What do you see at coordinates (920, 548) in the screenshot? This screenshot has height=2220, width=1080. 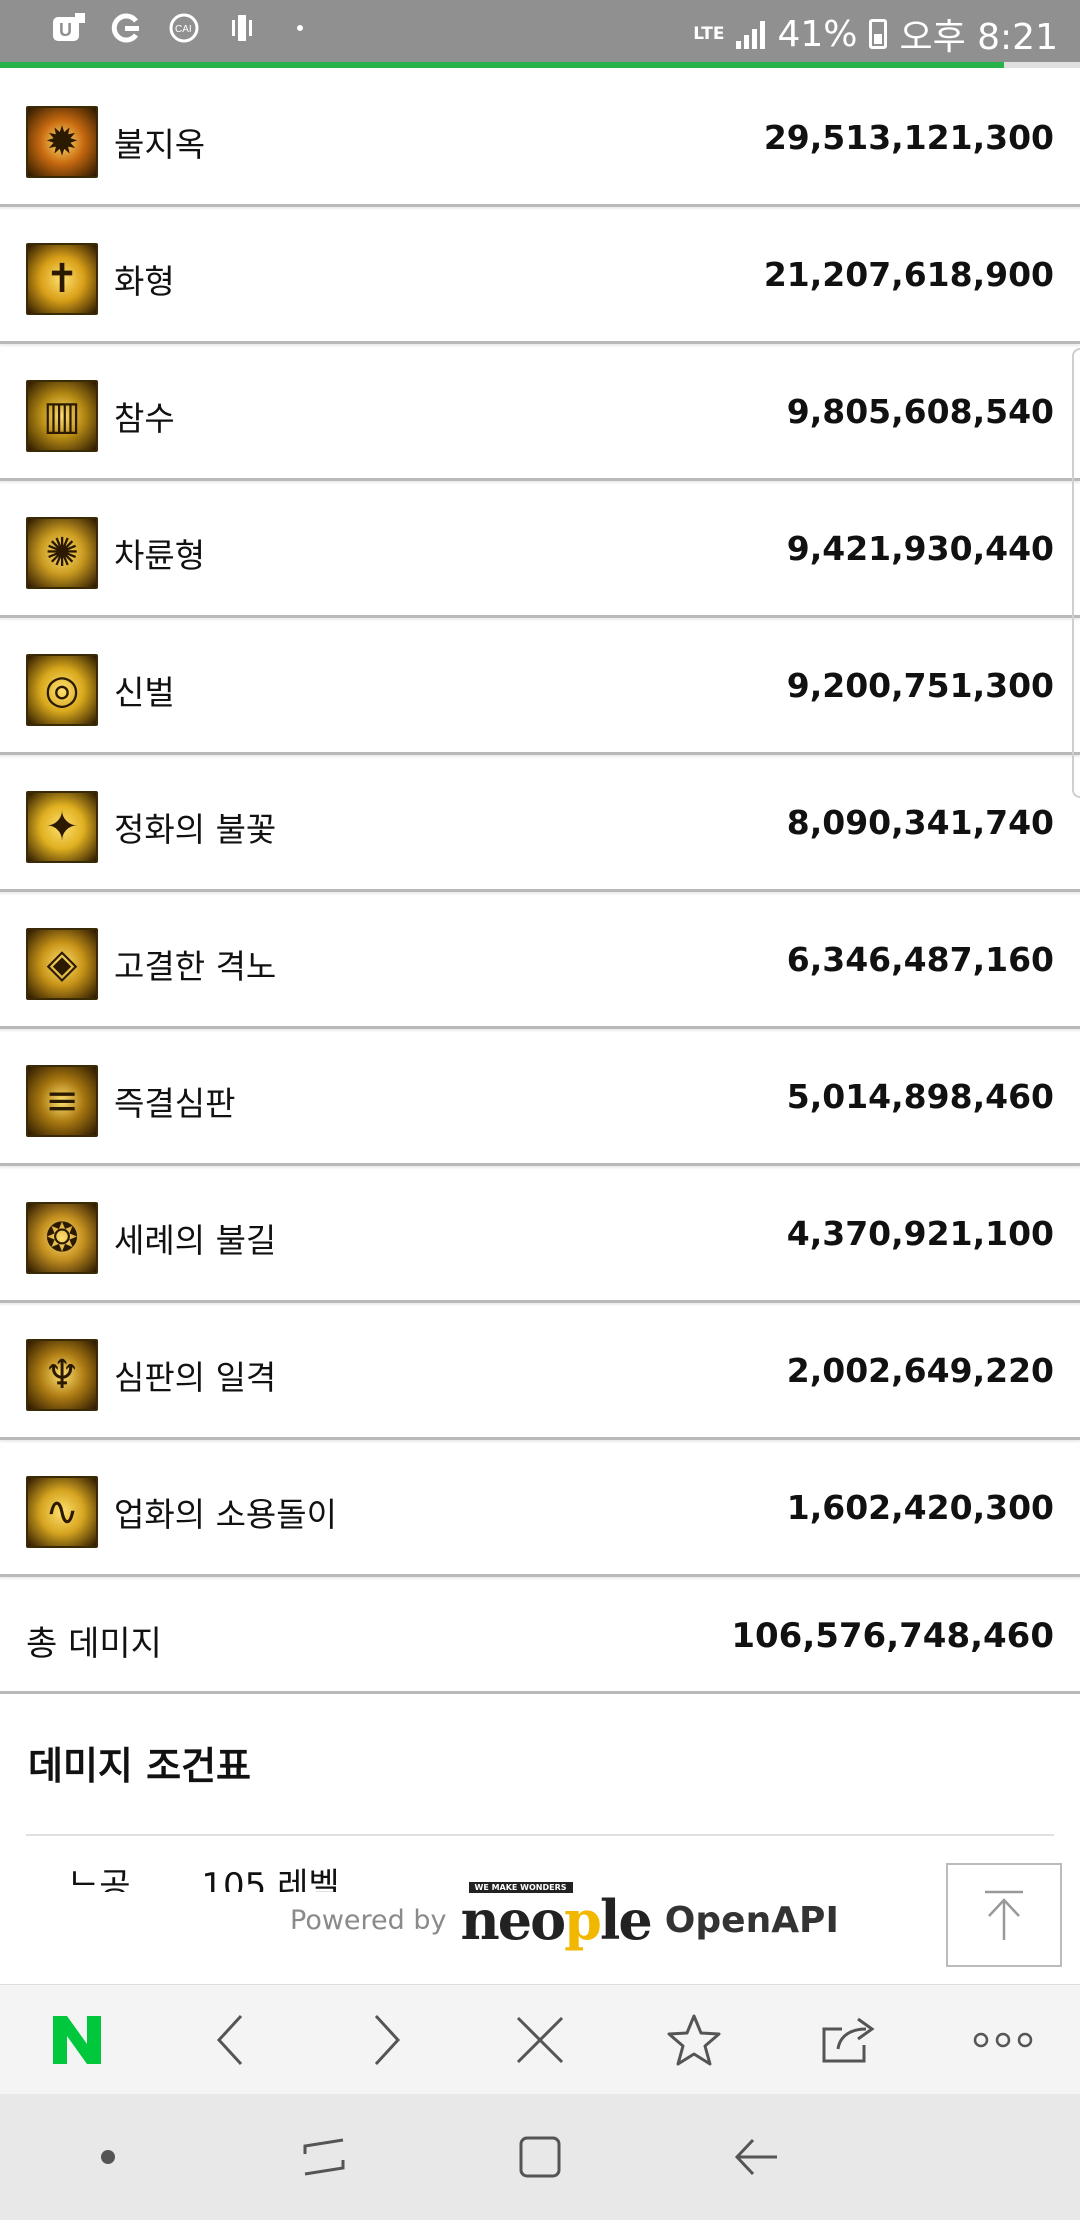 I see `skill-damage-value: 9,421,930,440` at bounding box center [920, 548].